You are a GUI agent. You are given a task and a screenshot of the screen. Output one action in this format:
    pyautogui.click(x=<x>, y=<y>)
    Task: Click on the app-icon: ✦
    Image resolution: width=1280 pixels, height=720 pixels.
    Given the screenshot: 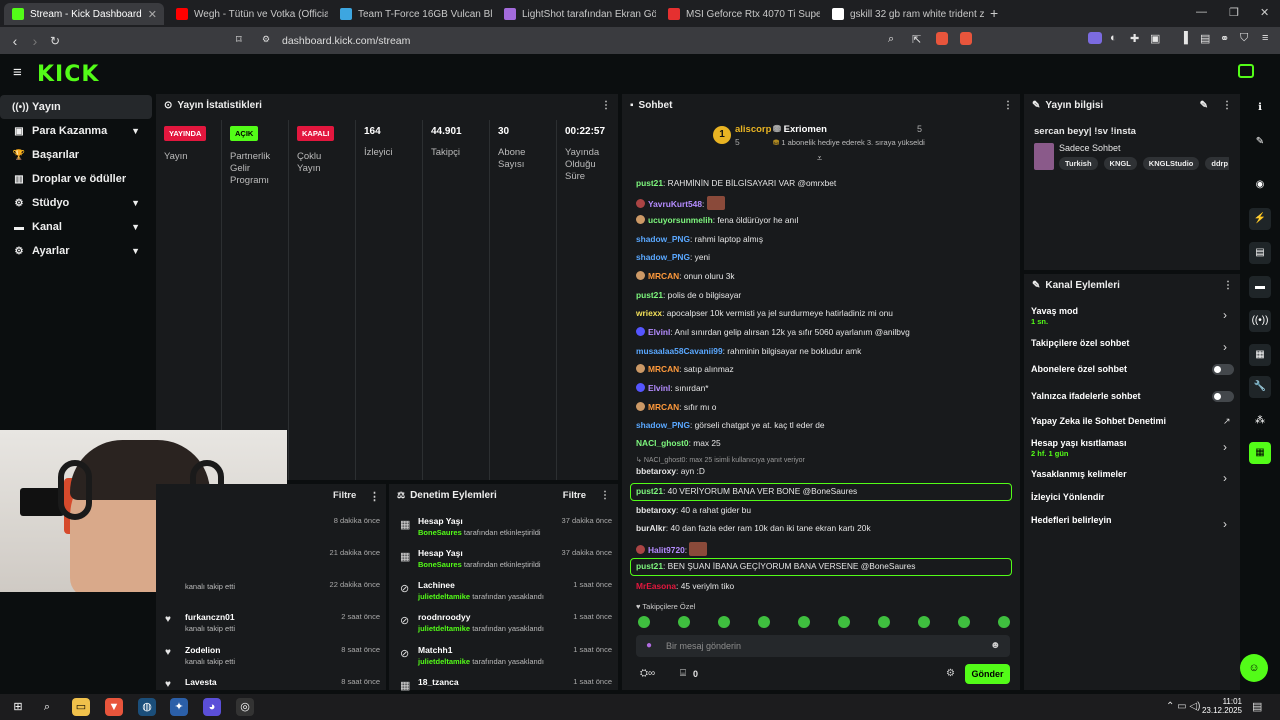 What is the action you would take?
    pyautogui.click(x=179, y=707)
    